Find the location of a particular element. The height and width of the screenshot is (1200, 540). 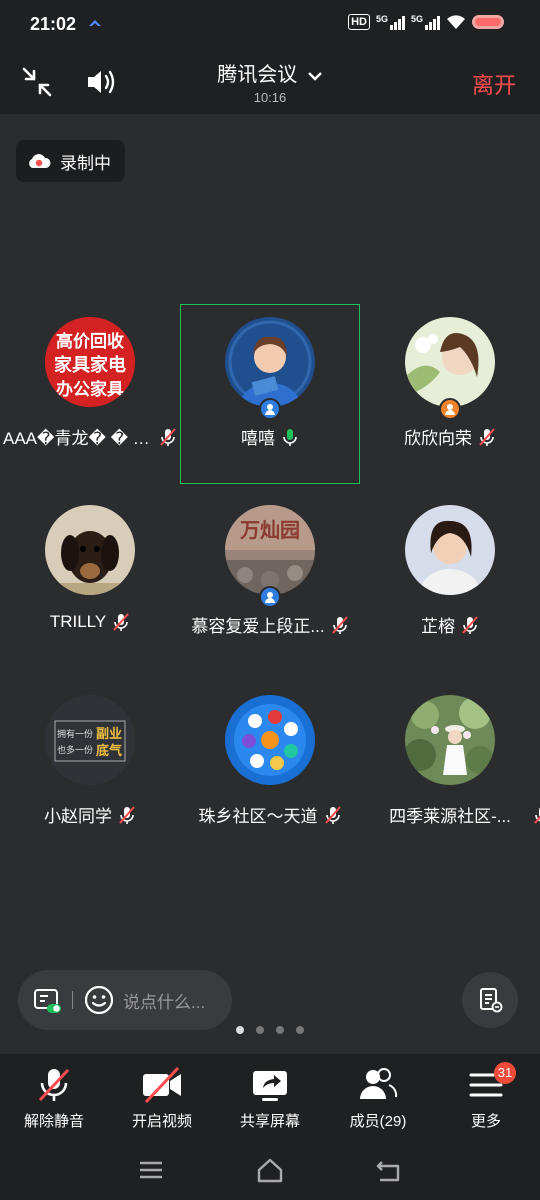

participant-tile: 欣欣向荣 is located at coordinates (450, 394).